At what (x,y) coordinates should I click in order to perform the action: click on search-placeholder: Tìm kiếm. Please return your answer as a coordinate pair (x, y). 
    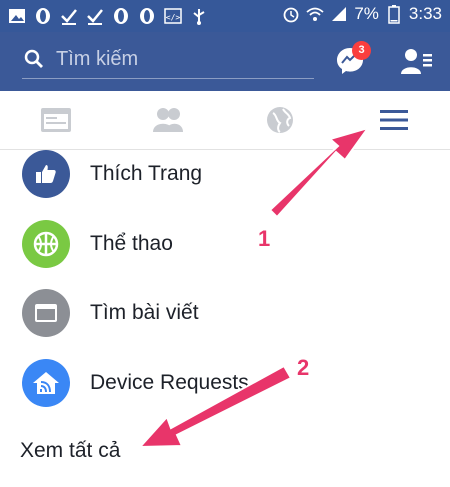
    Looking at the image, I should click on (97, 59).